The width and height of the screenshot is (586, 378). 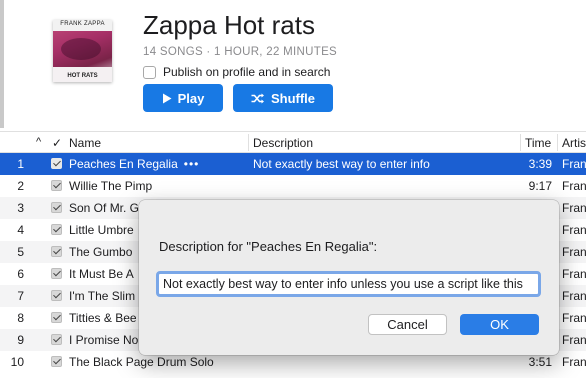 I want to click on track-number: 9, so click(x=20, y=340).